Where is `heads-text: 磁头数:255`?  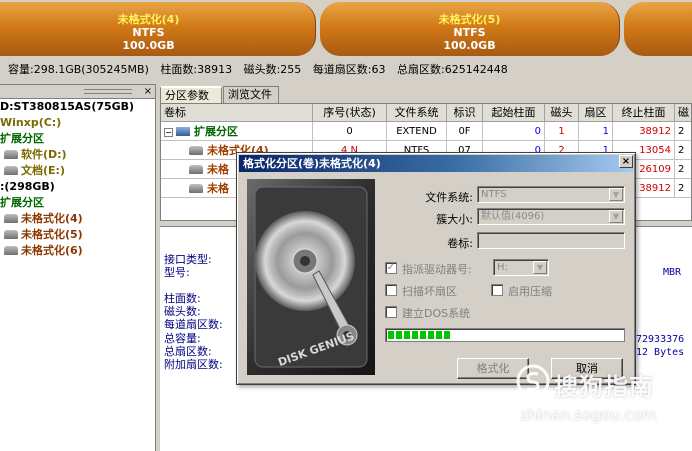 heads-text: 磁头数:255 is located at coordinates (272, 69).